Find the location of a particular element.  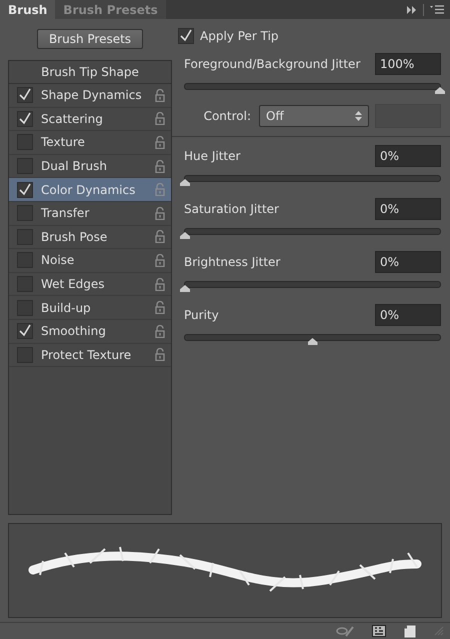

option-row: Protect Texture is located at coordinates (90, 356).